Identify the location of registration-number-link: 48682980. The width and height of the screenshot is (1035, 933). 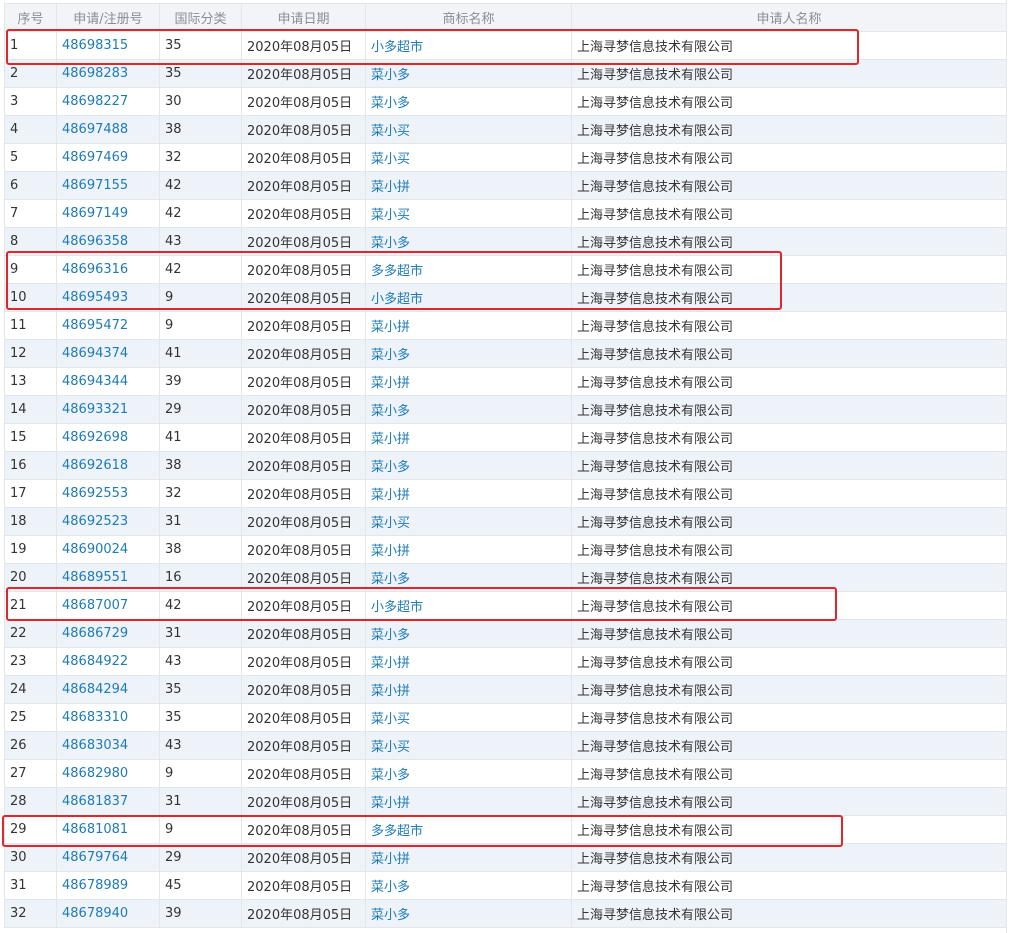
(95, 773).